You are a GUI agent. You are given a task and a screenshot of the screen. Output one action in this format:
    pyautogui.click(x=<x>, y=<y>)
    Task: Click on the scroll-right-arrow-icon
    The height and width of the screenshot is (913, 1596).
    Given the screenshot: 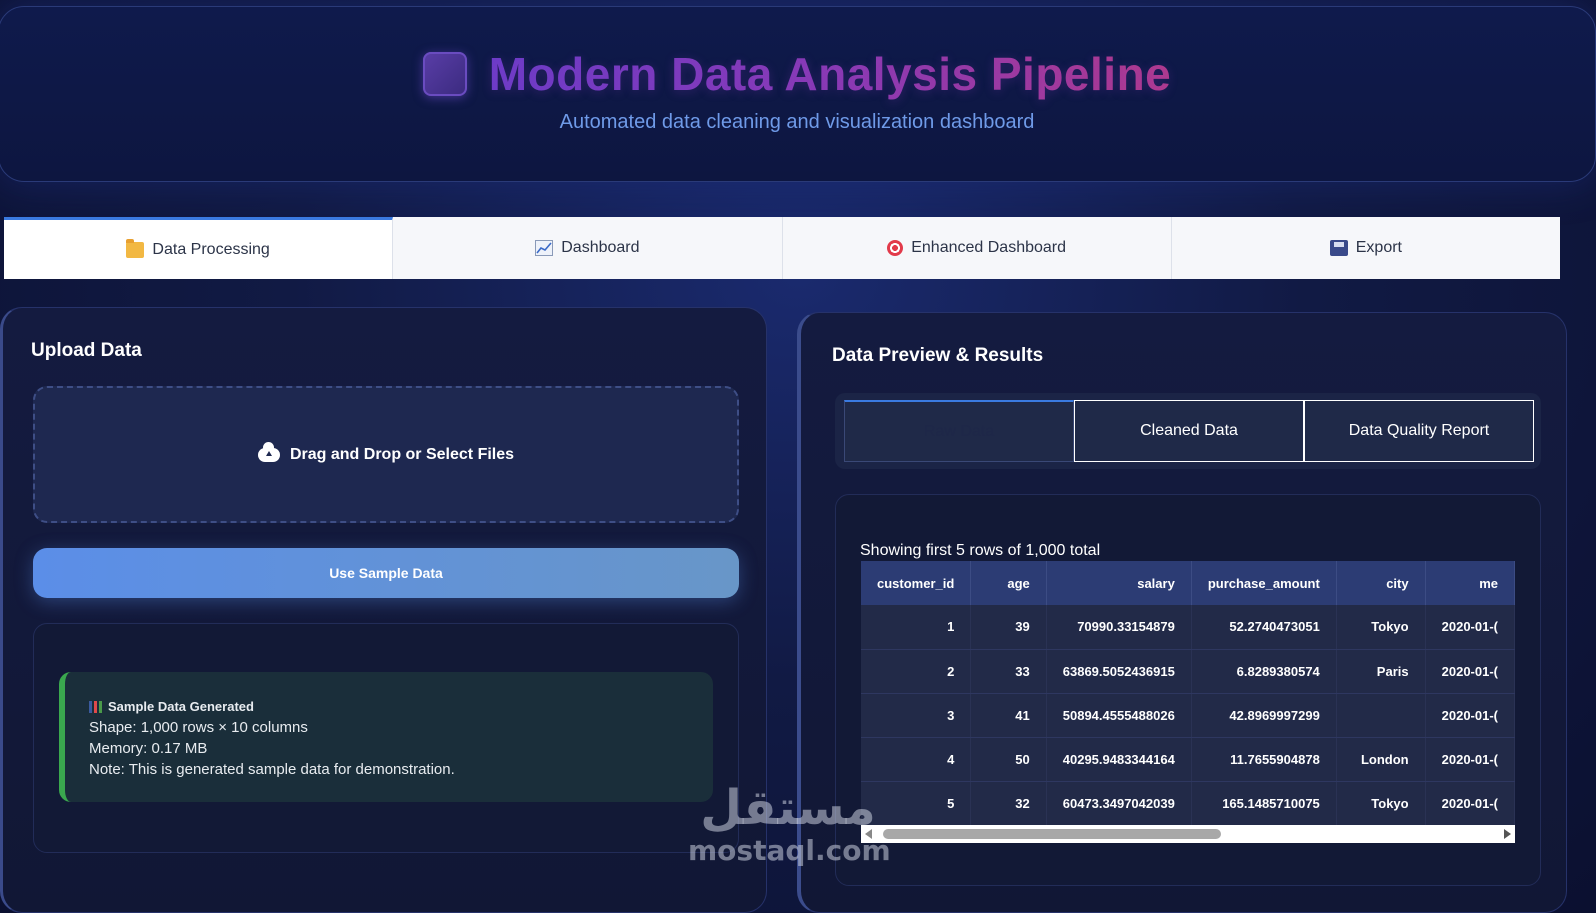 What is the action you would take?
    pyautogui.click(x=1507, y=834)
    